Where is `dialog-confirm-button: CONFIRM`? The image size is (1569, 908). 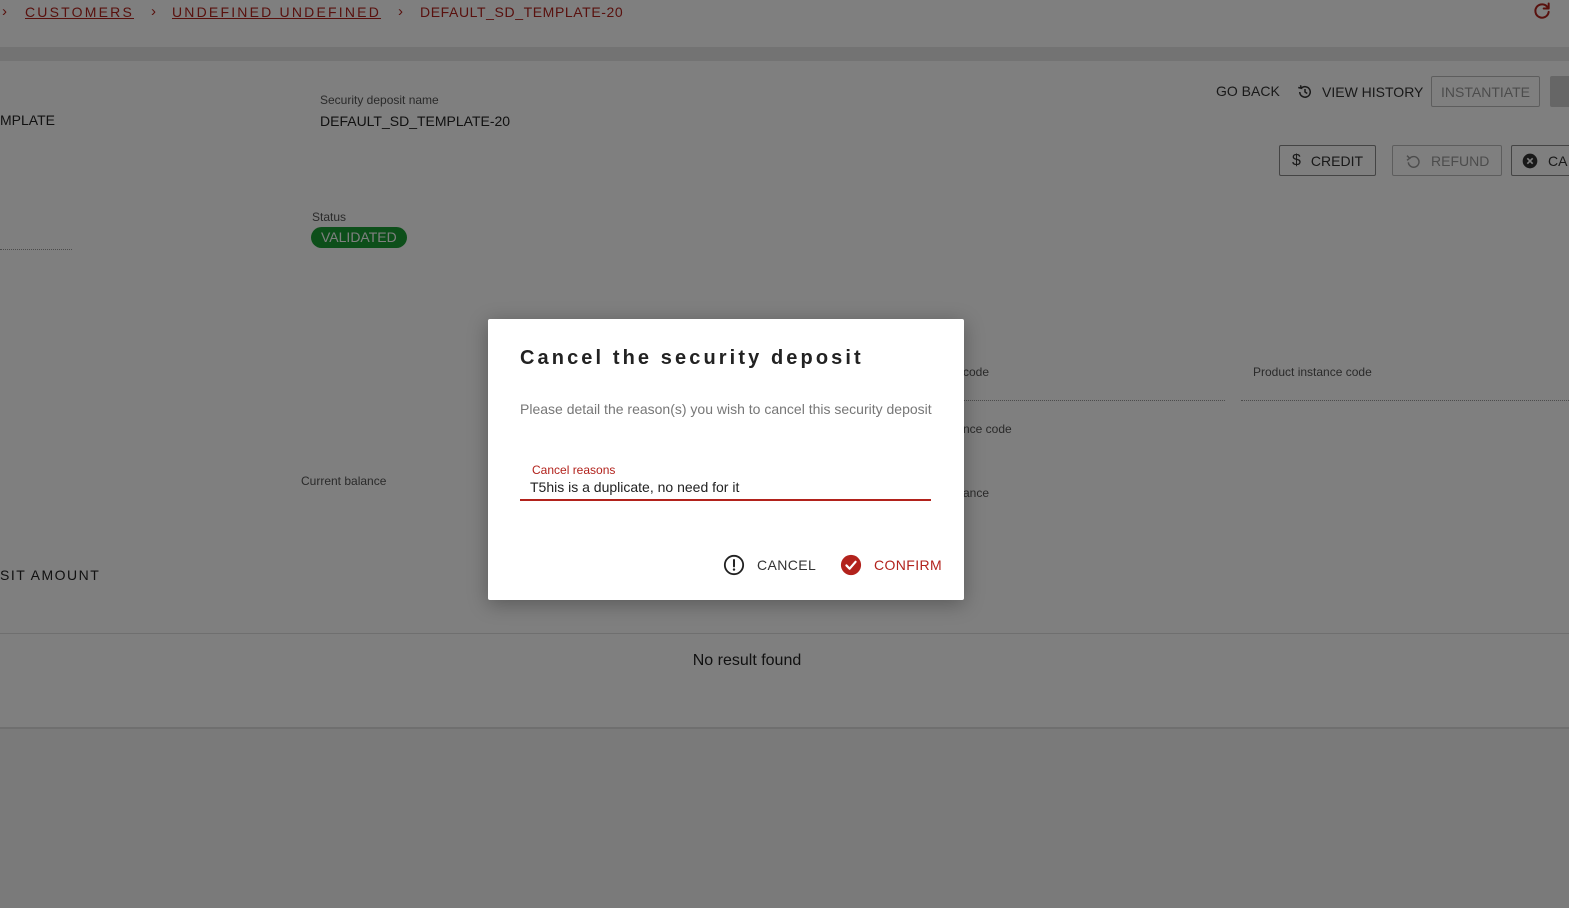
dialog-confirm-button: CONFIRM is located at coordinates (891, 565).